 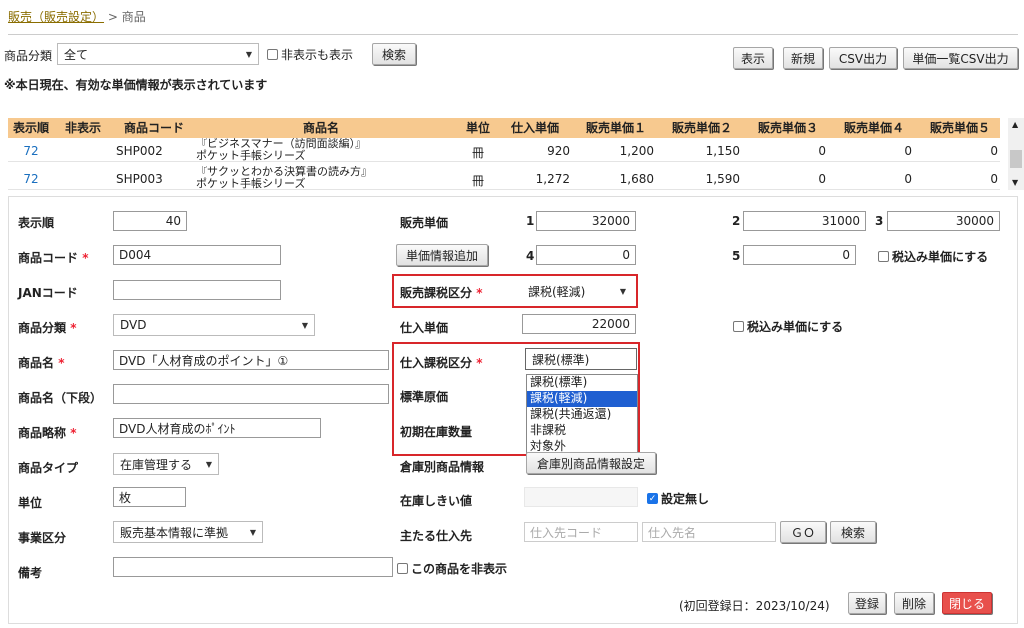 What do you see at coordinates (42, 538) in the screenshot?
I see `business-label: 事業区分` at bounding box center [42, 538].